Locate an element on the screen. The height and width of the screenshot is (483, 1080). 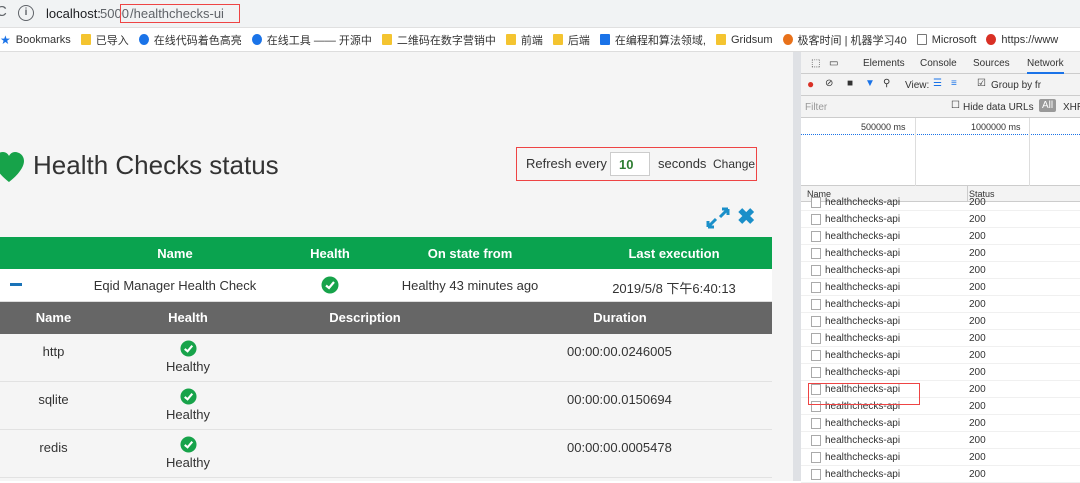
devtools-tabbar: ⬚ ▭ Elements Console Sources Network is located at coordinates (940, 63).